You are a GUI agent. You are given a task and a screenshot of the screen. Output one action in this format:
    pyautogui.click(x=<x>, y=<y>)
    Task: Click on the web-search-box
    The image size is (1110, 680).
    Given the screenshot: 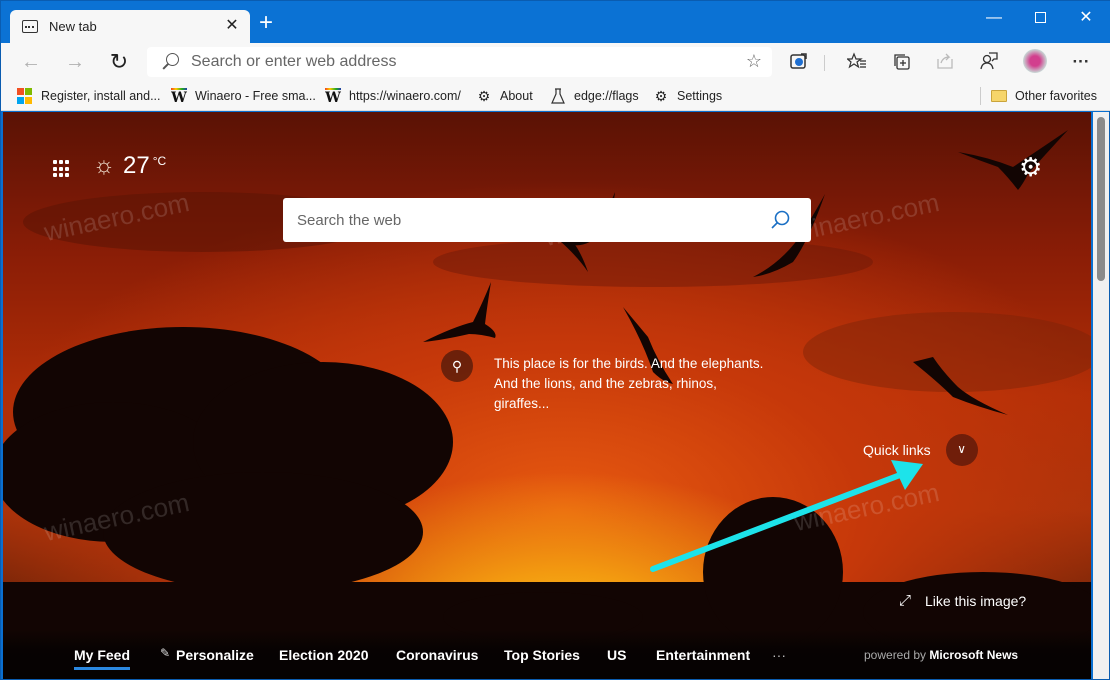 What is the action you would take?
    pyautogui.click(x=547, y=220)
    